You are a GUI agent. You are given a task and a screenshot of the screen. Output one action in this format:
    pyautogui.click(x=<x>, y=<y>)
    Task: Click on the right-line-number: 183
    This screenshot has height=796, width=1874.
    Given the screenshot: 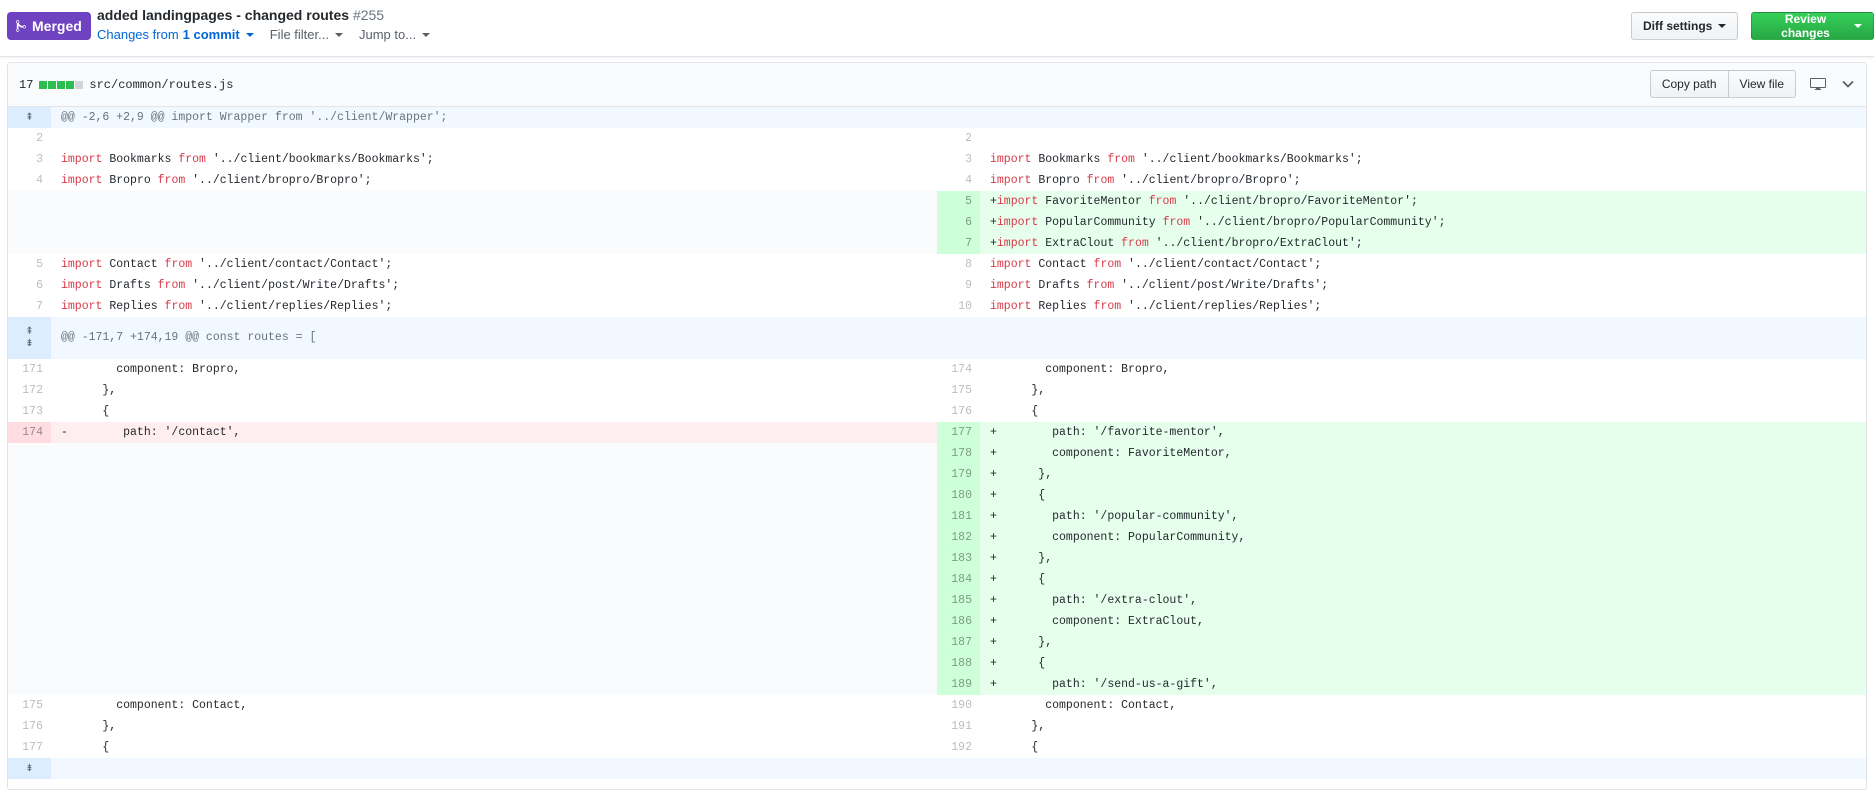 What is the action you would take?
    pyautogui.click(x=958, y=558)
    